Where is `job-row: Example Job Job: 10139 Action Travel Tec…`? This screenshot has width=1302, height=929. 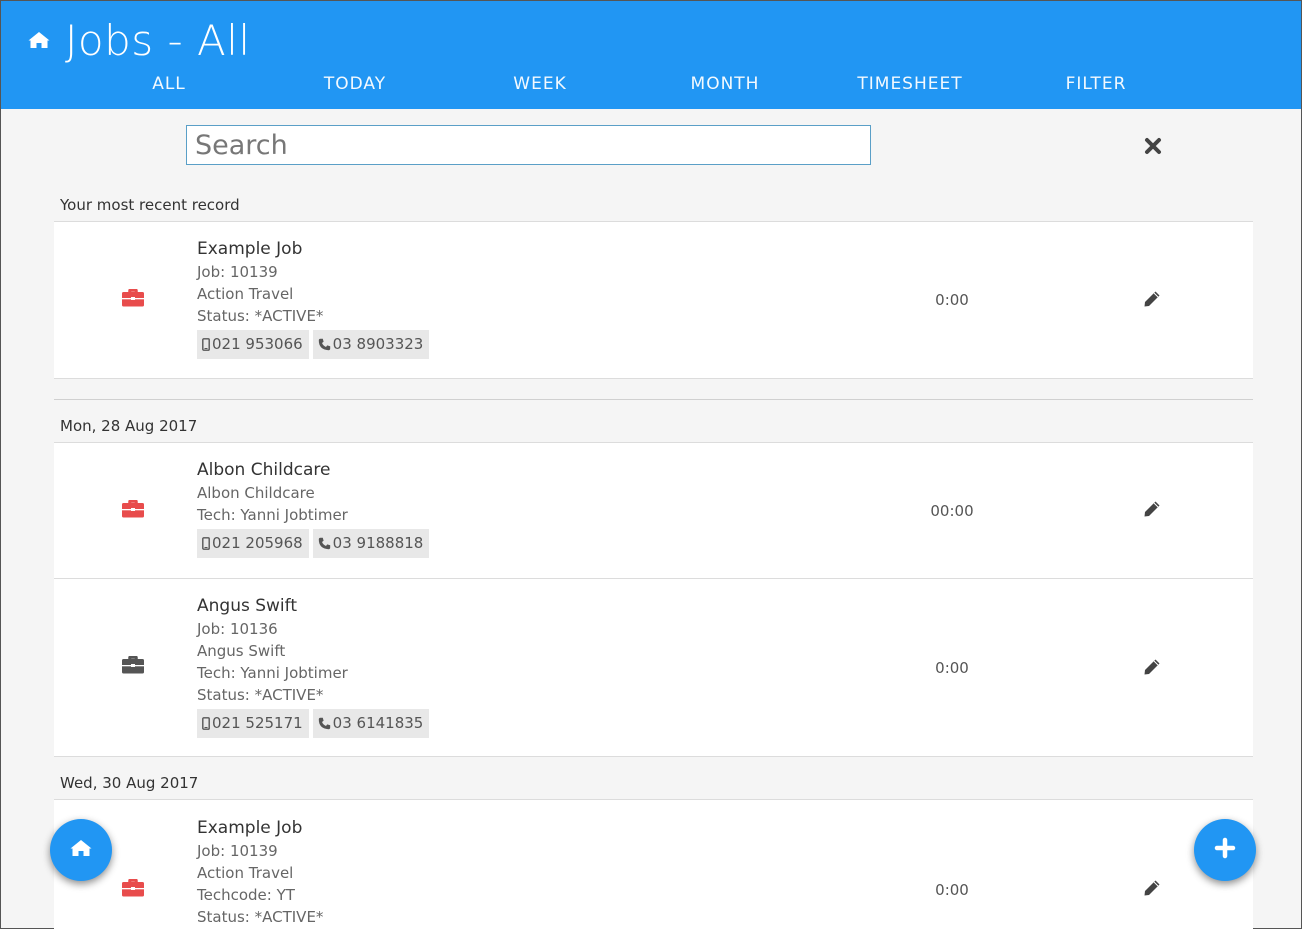 job-row: Example Job Job: 10139 Action Travel Tec… is located at coordinates (653, 864).